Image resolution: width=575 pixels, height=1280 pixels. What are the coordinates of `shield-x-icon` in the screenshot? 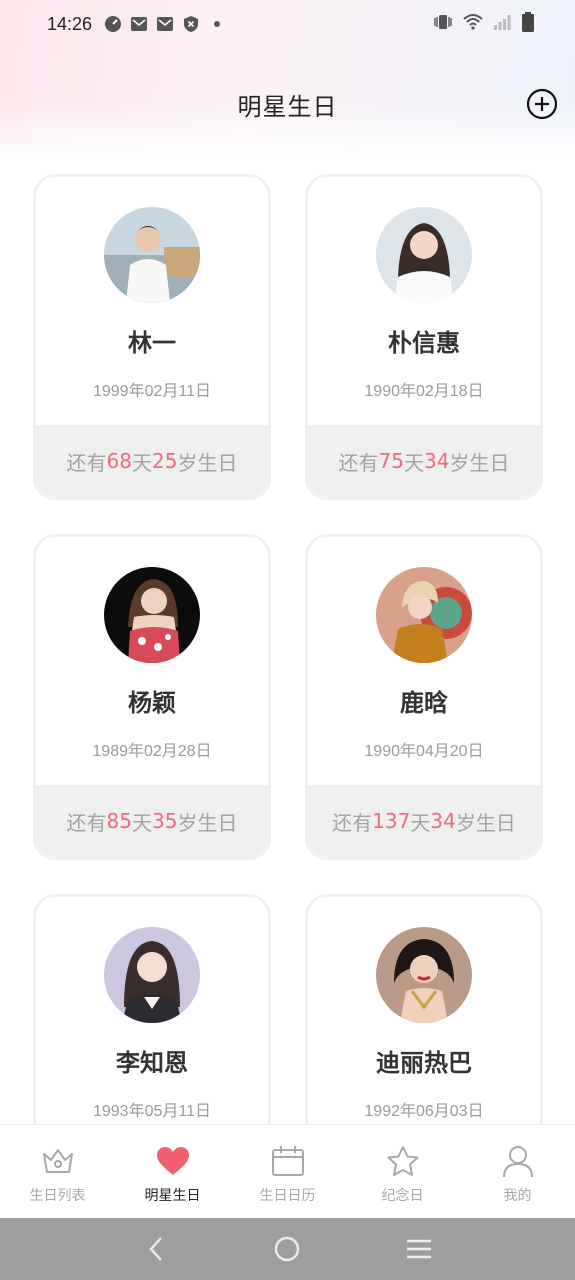 It's located at (191, 24).